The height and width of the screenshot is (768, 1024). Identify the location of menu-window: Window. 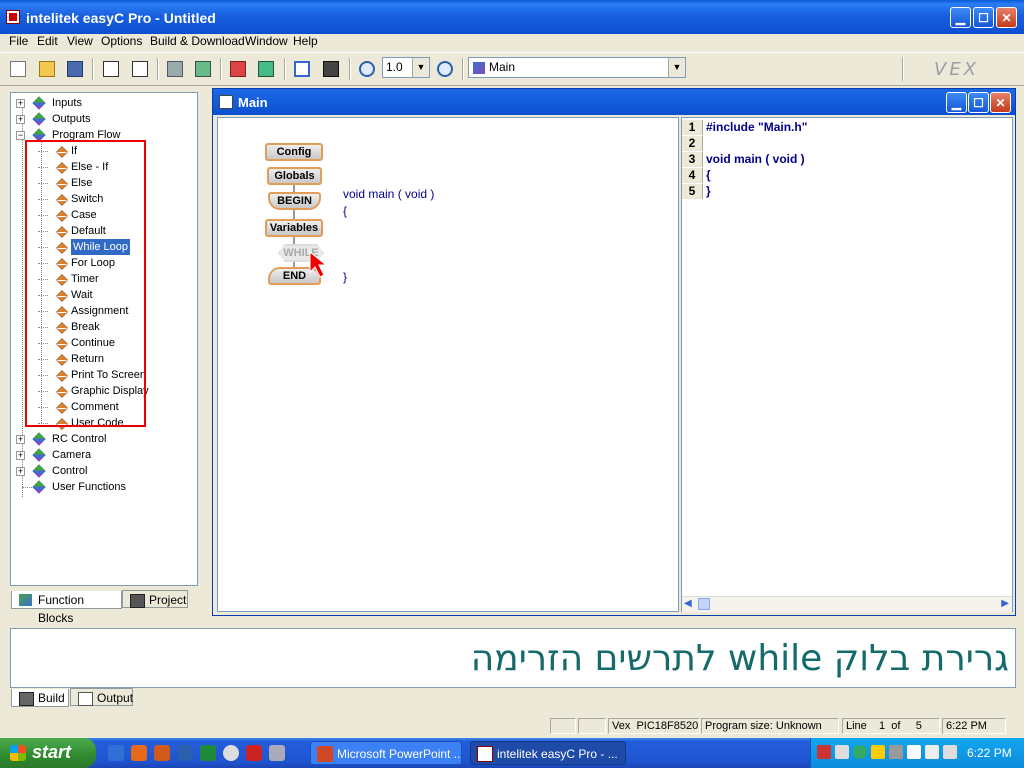
(266, 41).